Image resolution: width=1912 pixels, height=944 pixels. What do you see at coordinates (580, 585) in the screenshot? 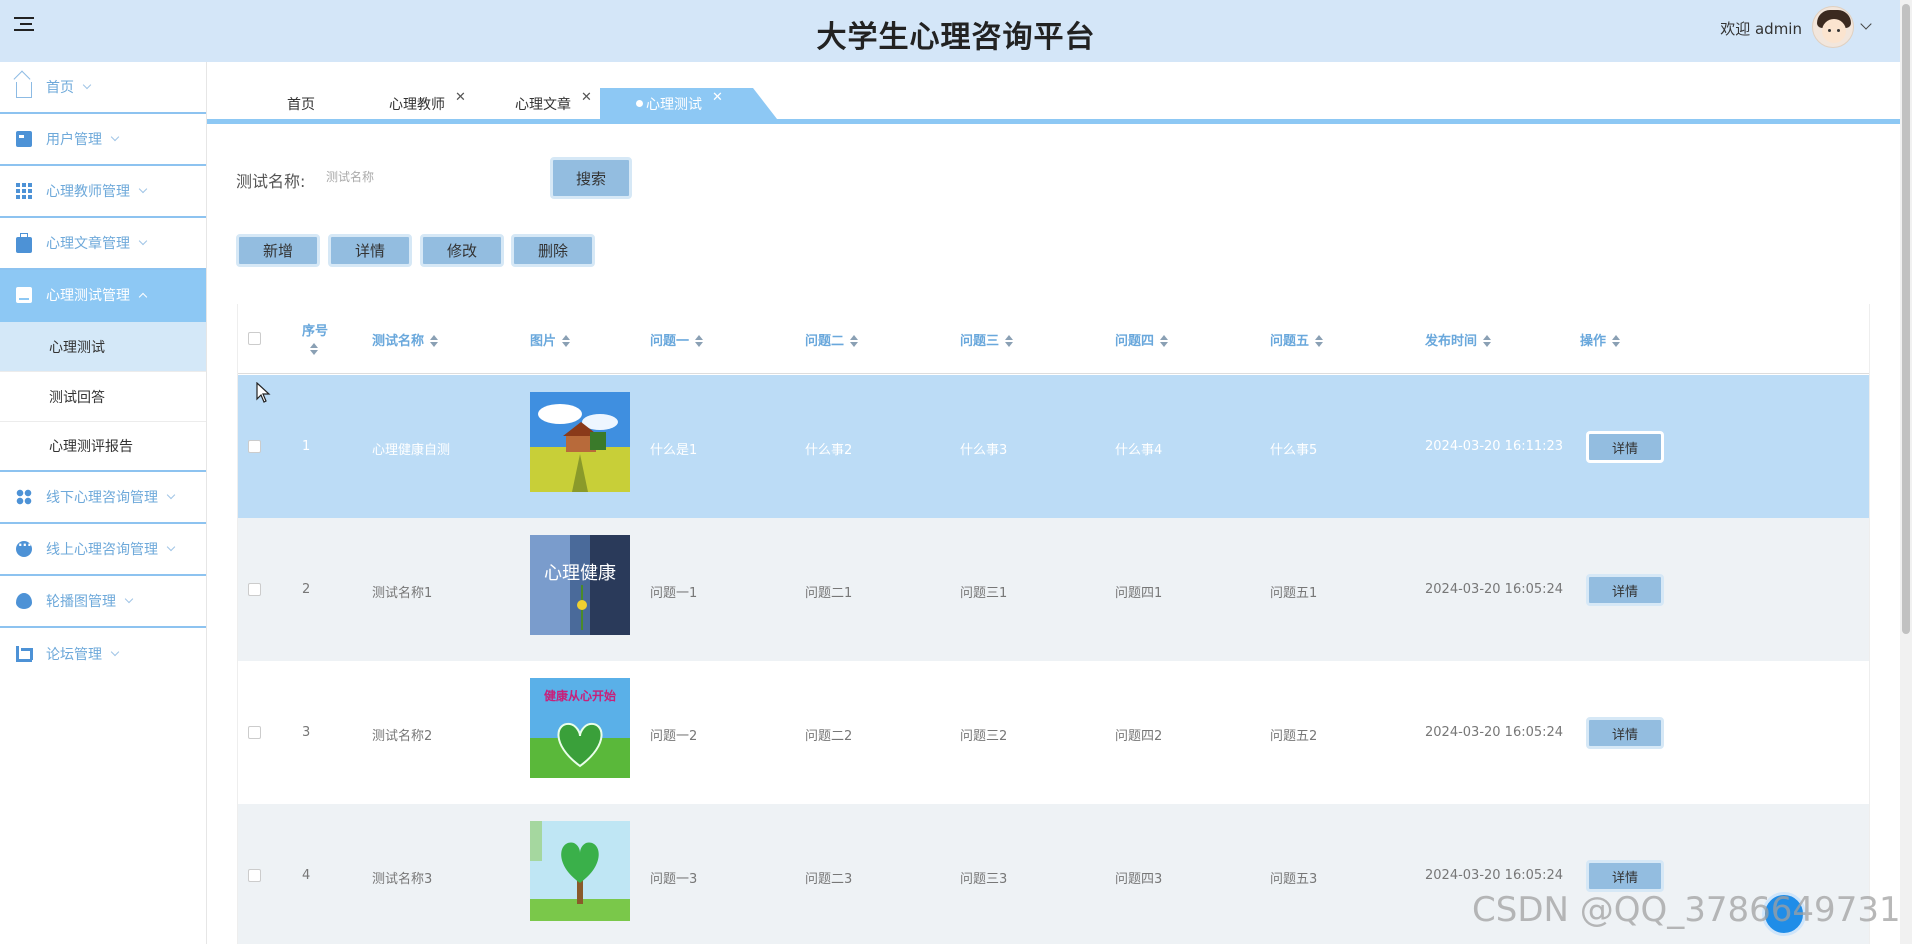
I see `thumbnail-image: 心理健康` at bounding box center [580, 585].